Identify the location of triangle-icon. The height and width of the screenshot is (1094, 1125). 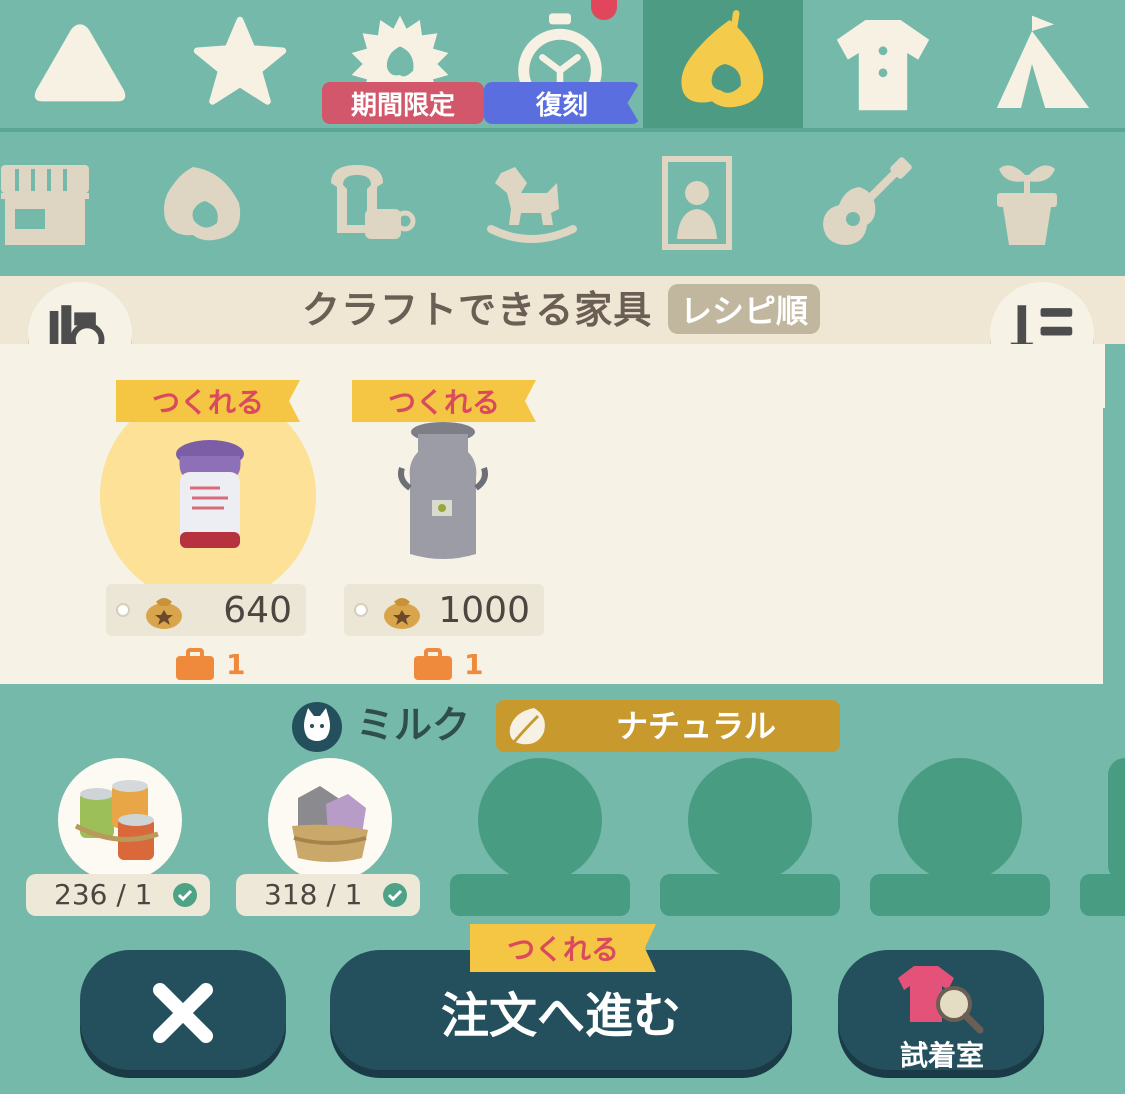
(80, 63).